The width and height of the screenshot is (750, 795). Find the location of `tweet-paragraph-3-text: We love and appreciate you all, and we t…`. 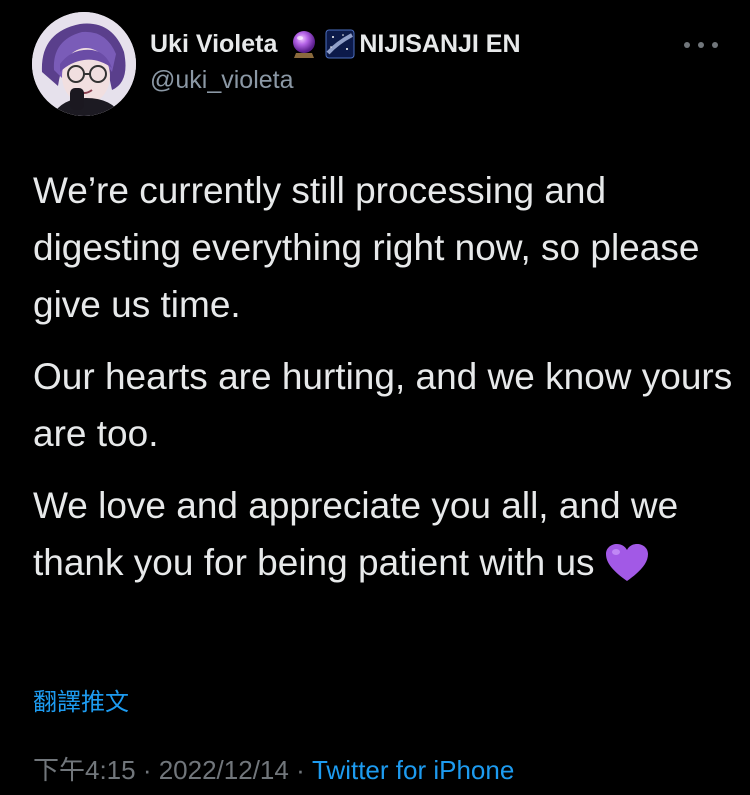

tweet-paragraph-3-text: We love and appreciate you all, and we t… is located at coordinates (356, 534).